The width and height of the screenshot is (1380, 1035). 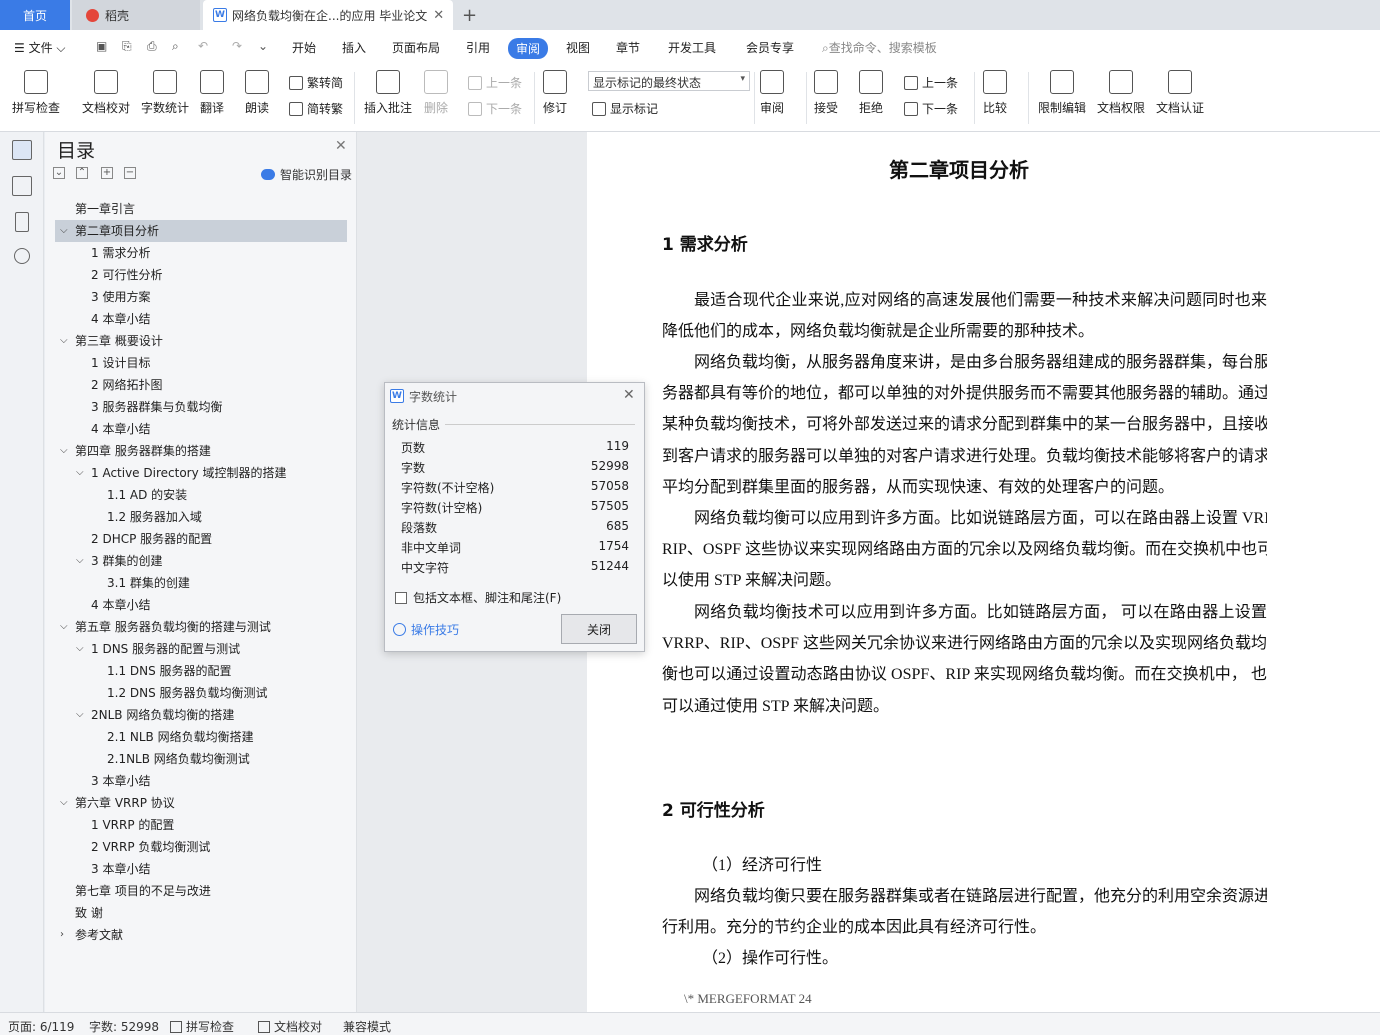 What do you see at coordinates (257, 93) in the screenshot?
I see `read-aloud-button: 朗读` at bounding box center [257, 93].